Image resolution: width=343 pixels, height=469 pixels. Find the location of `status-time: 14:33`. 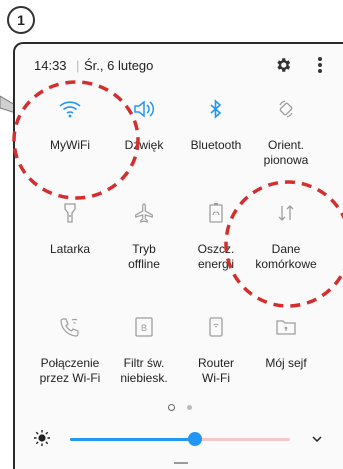

status-time: 14:33 is located at coordinates (50, 65).